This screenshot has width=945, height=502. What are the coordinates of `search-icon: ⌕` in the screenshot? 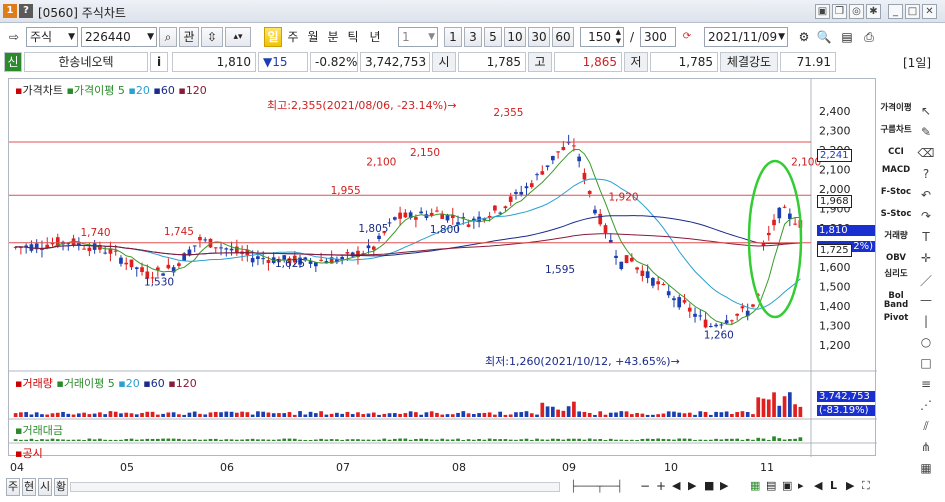 It's located at (168, 37).